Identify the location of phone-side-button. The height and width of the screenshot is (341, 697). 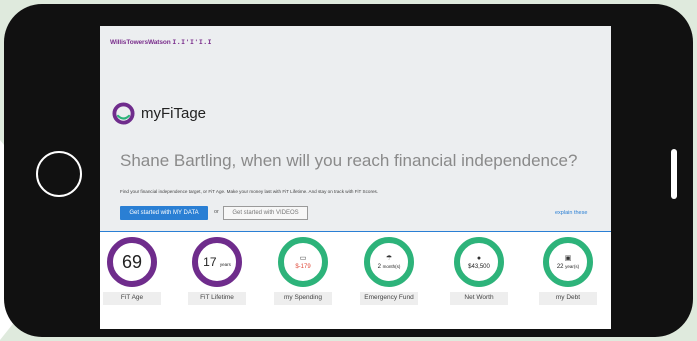
(674, 174).